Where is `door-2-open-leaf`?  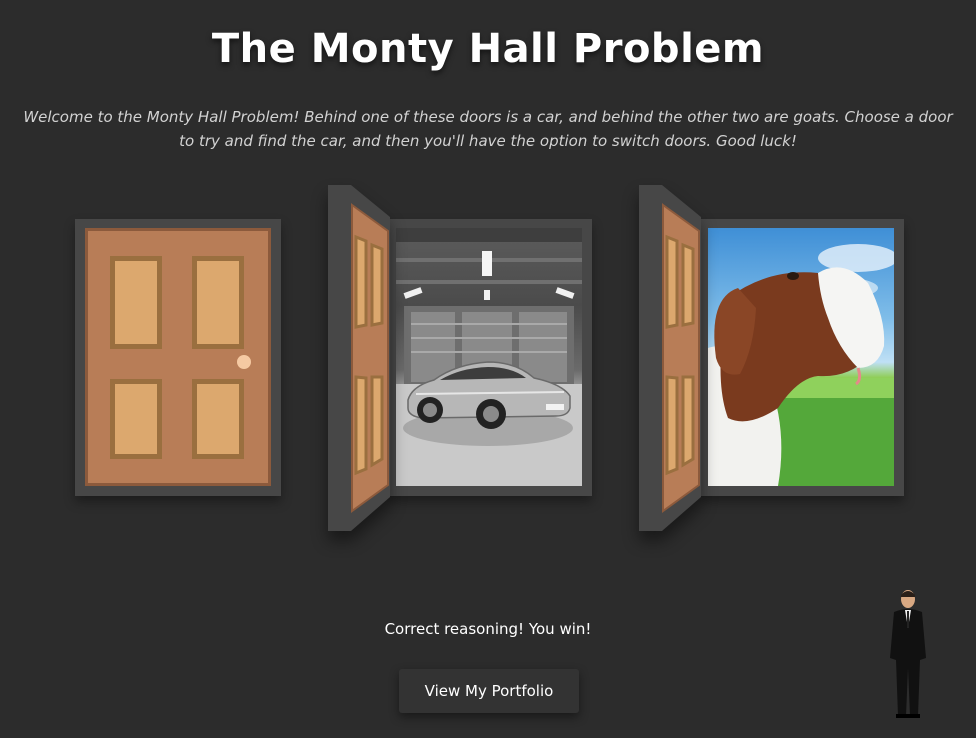 door-2-open-leaf is located at coordinates (363, 358).